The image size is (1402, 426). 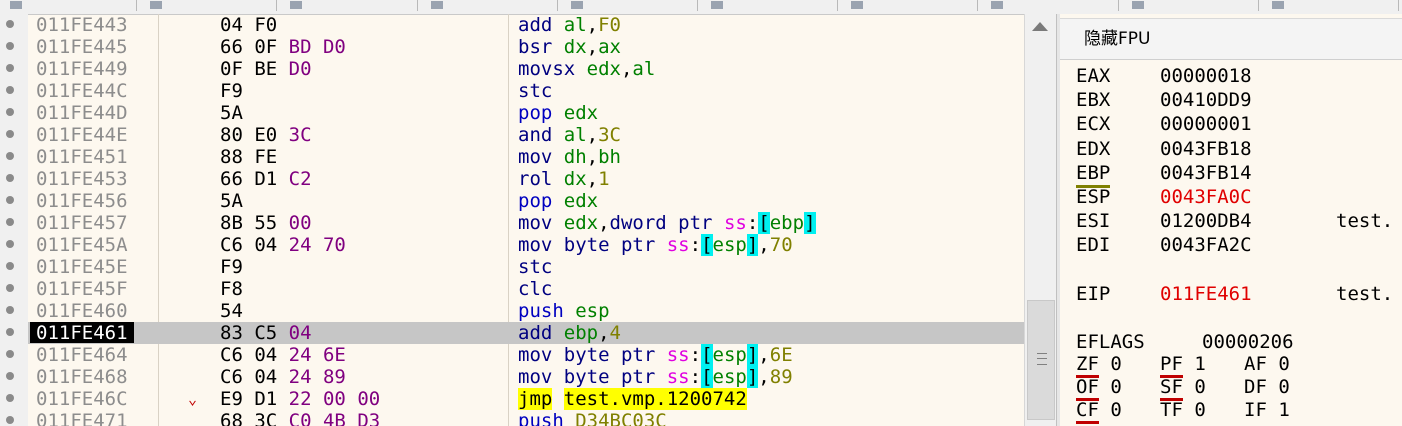 I want to click on flag-df: DF 0, so click(x=1267, y=387).